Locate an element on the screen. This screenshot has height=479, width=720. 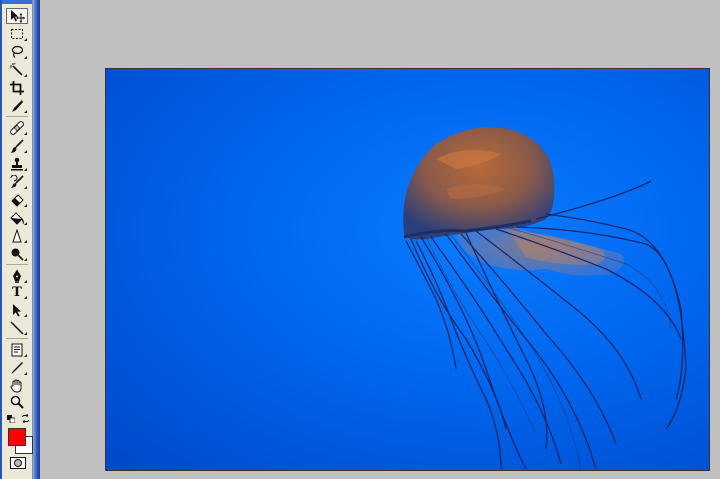
eyedropper-tool is located at coordinates (17, 368).